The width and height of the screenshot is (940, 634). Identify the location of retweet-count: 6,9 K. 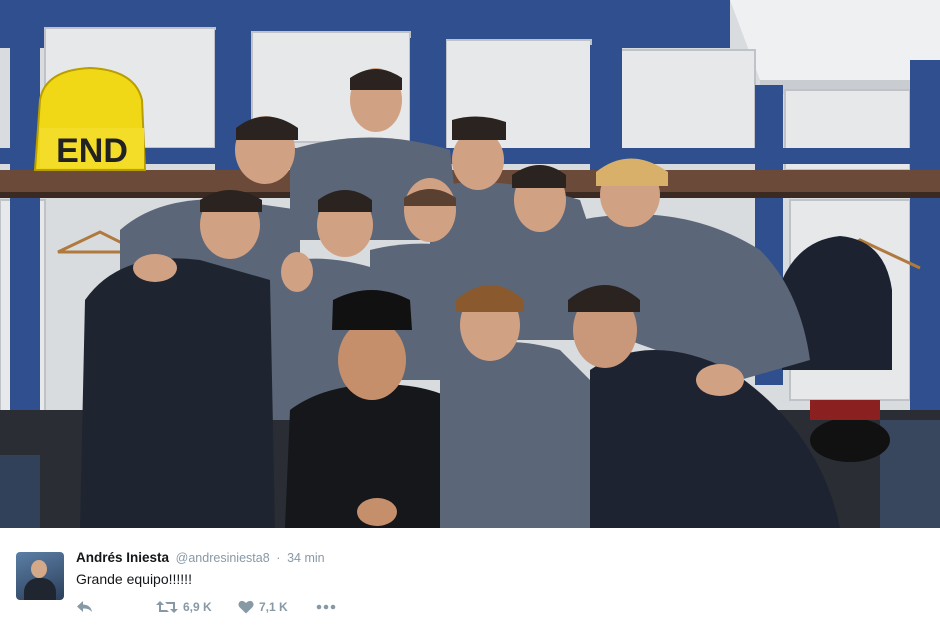
(197, 607).